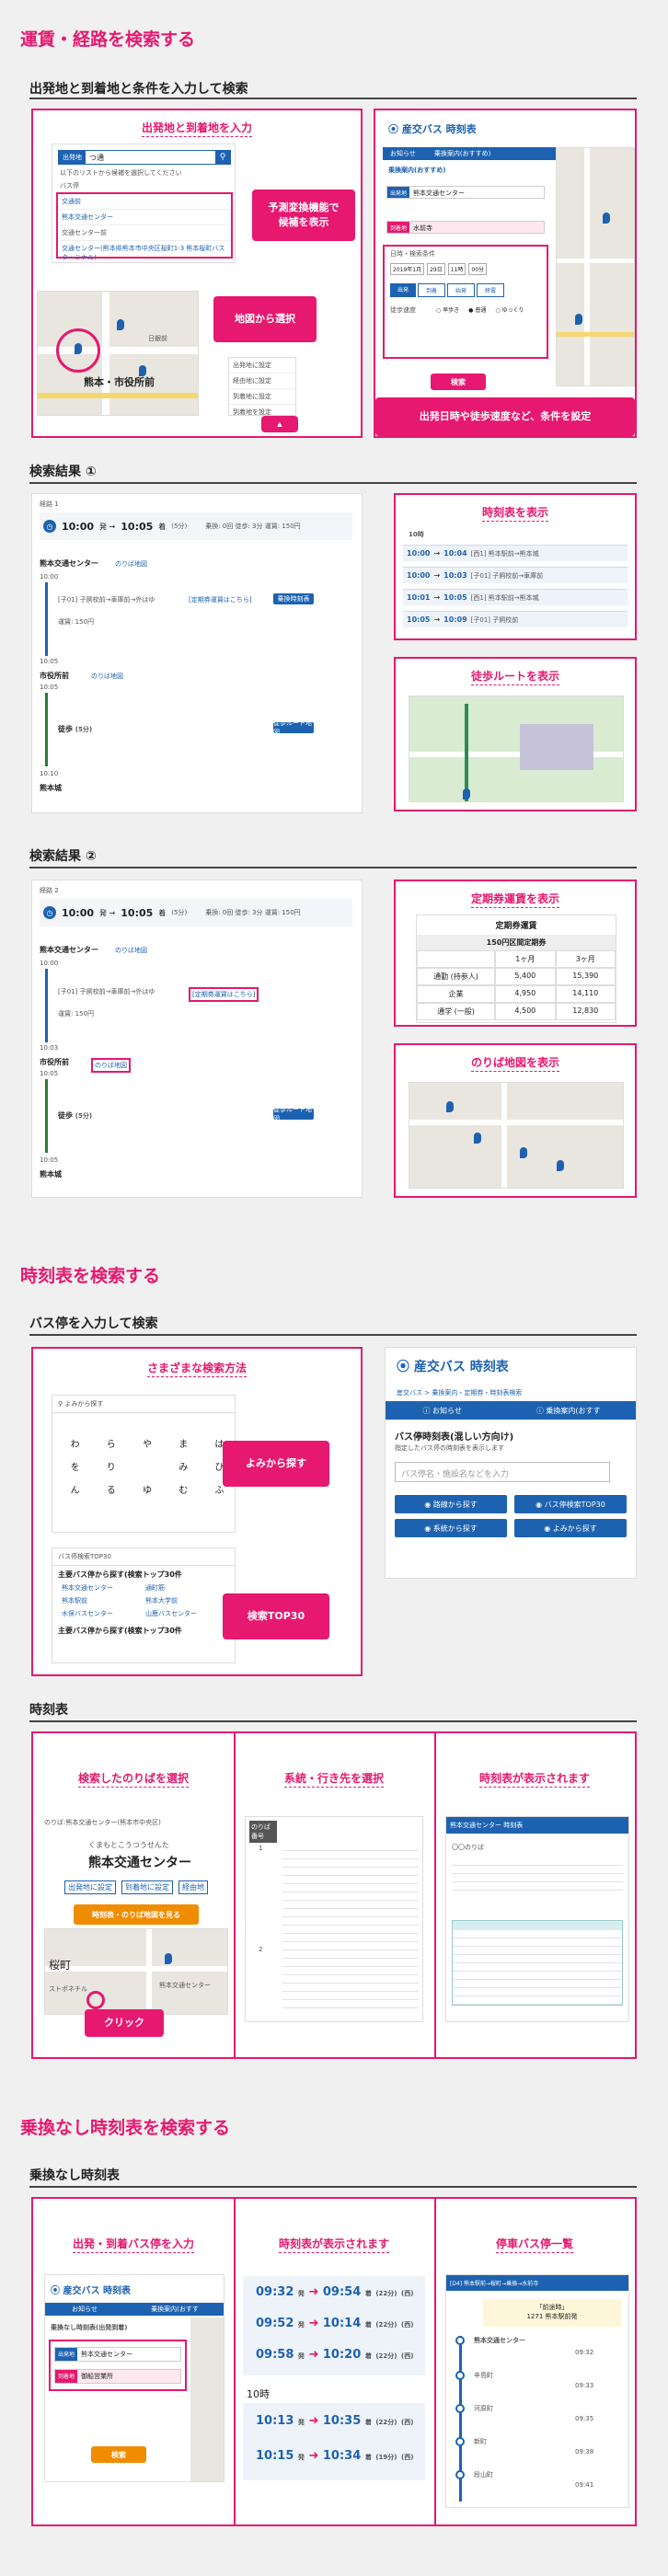 This screenshot has width=668, height=2576. I want to click on top30-item: 通町筋, so click(185, 1588).